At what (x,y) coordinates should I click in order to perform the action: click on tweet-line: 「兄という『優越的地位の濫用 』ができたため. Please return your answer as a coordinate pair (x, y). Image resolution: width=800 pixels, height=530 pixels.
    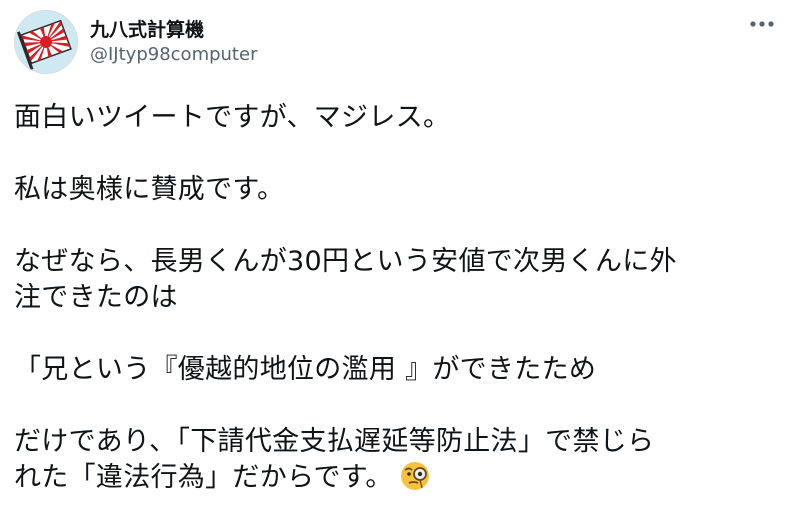
    Looking at the image, I should click on (305, 369).